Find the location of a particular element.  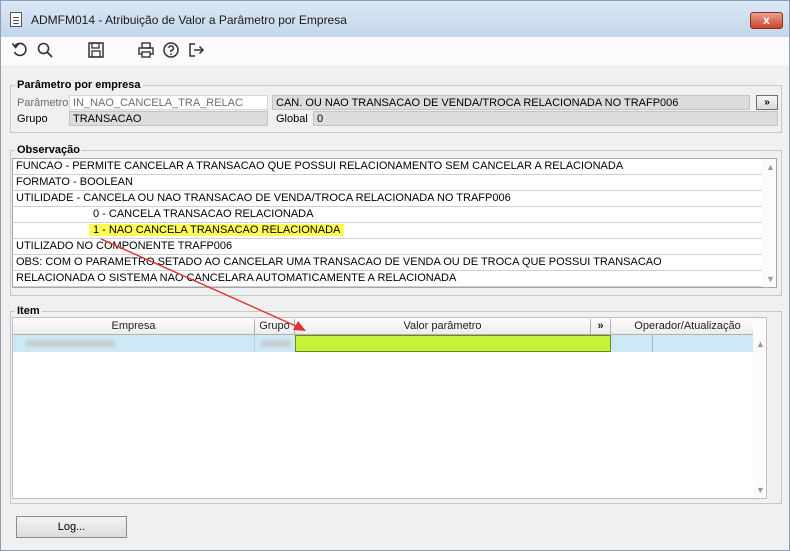

row-empresa-cell is located at coordinates (134, 343).